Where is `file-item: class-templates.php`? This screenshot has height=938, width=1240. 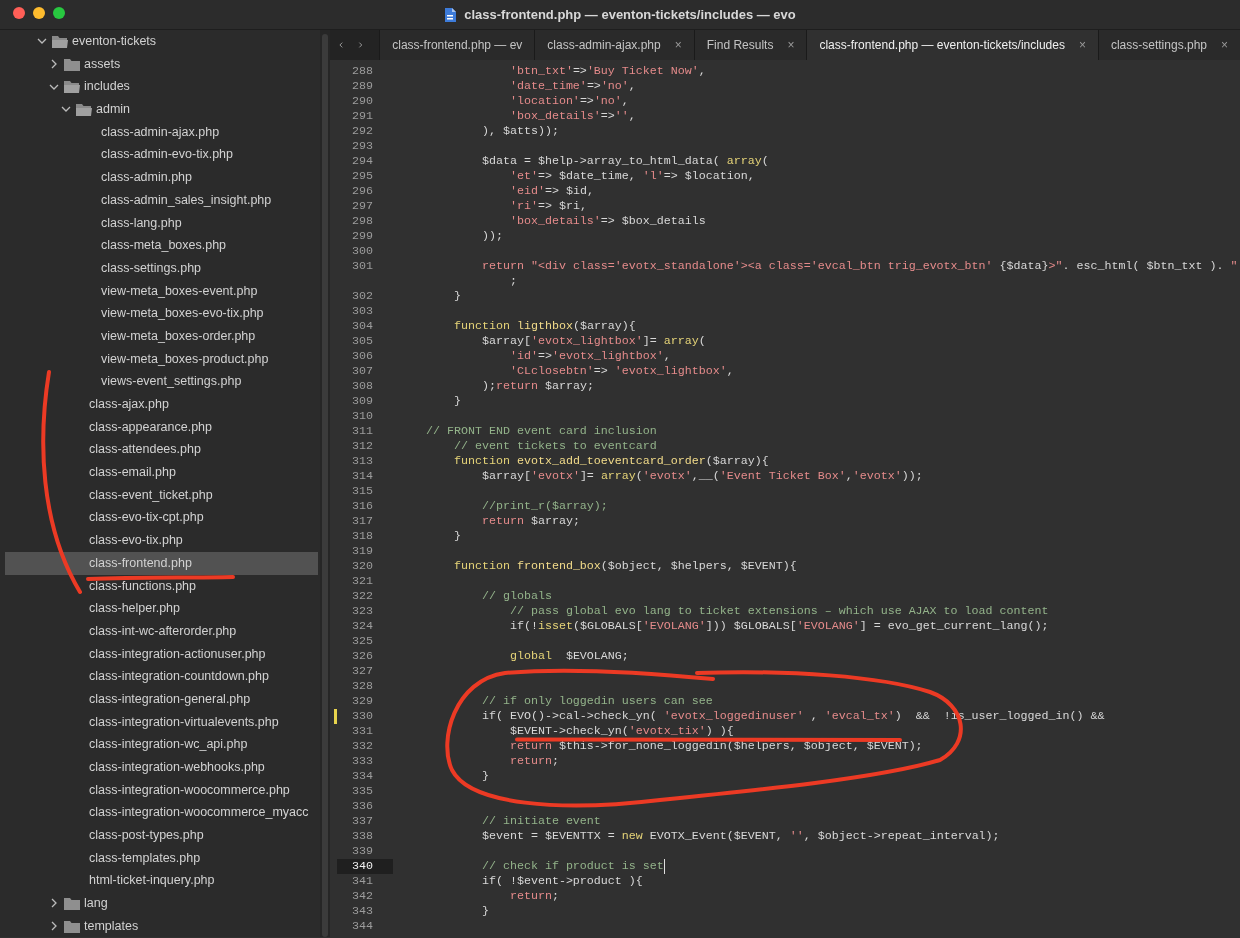 file-item: class-templates.php is located at coordinates (161, 858).